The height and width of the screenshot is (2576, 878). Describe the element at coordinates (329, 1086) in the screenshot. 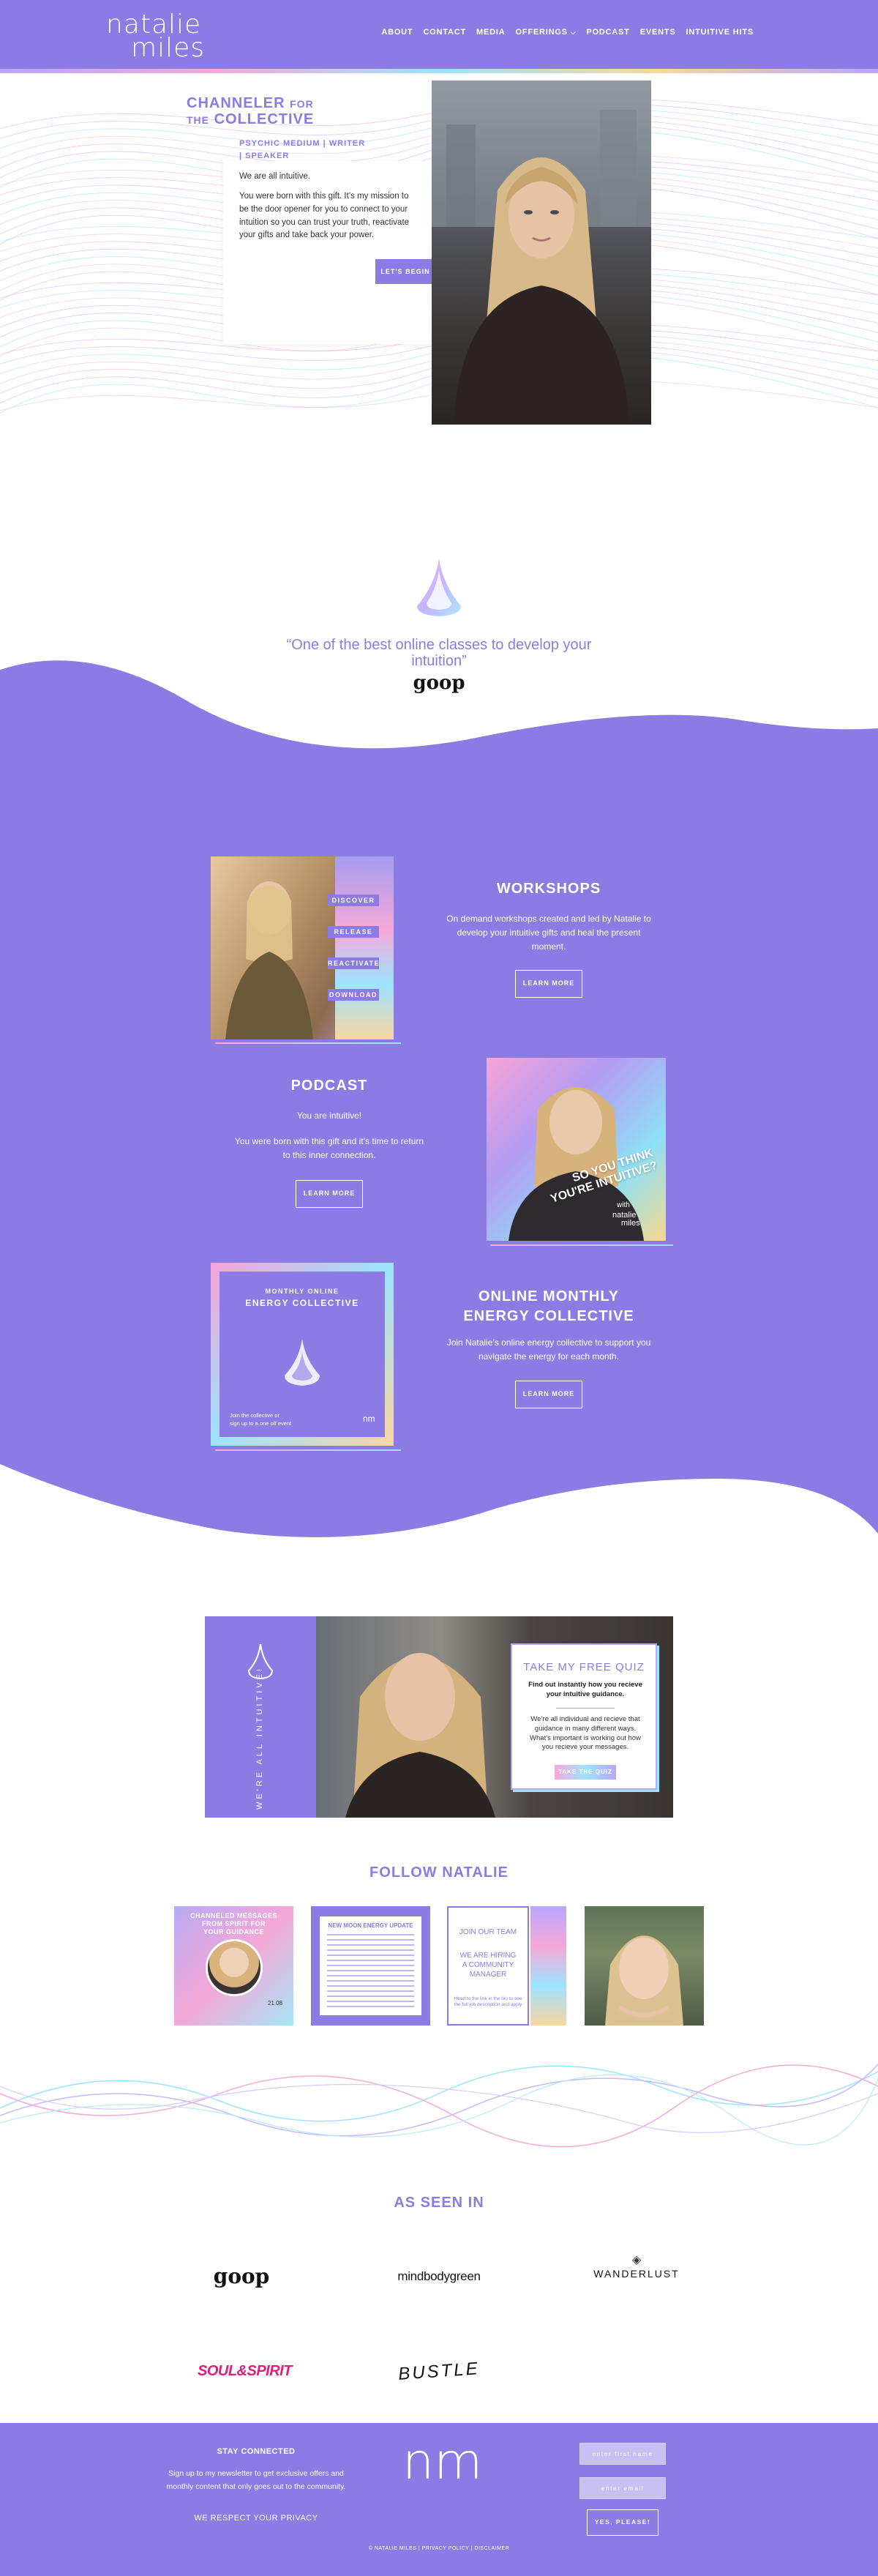

I see `podcast-title: PODCAST` at that location.